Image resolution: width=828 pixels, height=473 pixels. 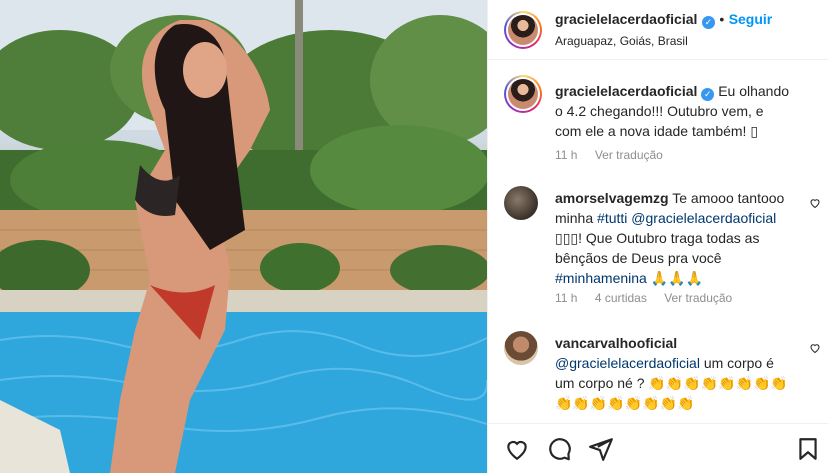 What do you see at coordinates (698, 298) in the screenshot?
I see `comment-translate-link: Ver tradução` at bounding box center [698, 298].